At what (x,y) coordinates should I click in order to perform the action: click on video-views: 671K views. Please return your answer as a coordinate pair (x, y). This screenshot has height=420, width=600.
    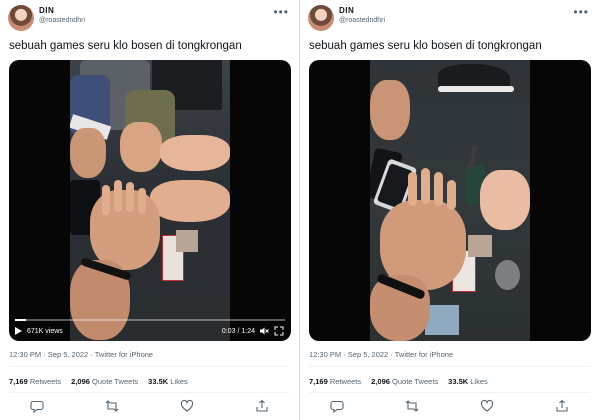
    Looking at the image, I should click on (39, 331).